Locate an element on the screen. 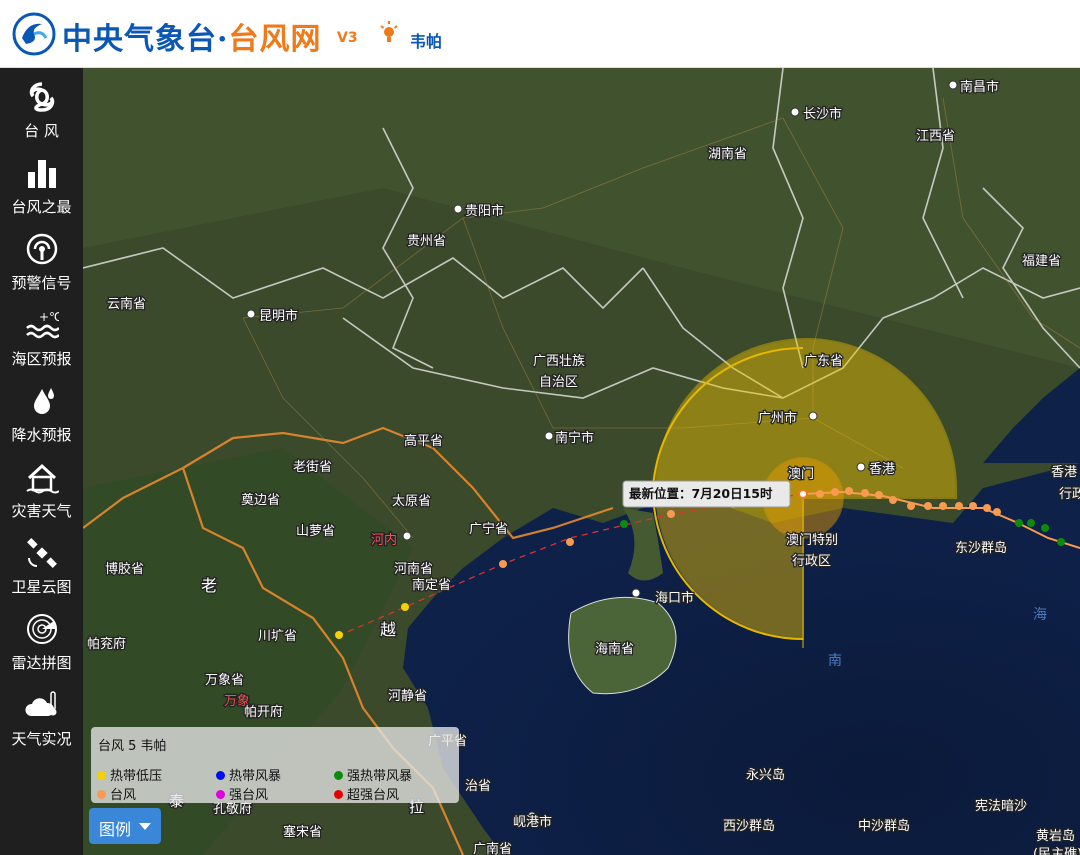 The height and width of the screenshot is (855, 1080). label-boqiao: 博胶省 is located at coordinates (124, 569).